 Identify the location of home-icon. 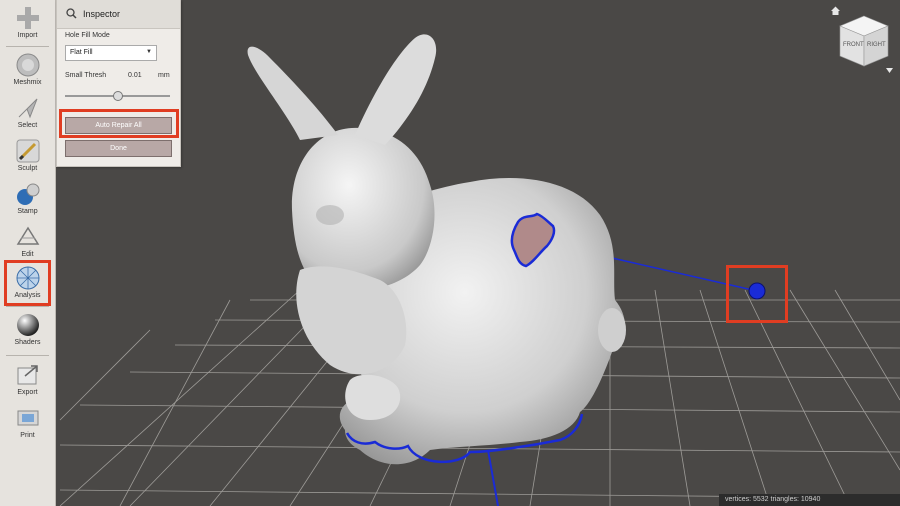
(835, 9).